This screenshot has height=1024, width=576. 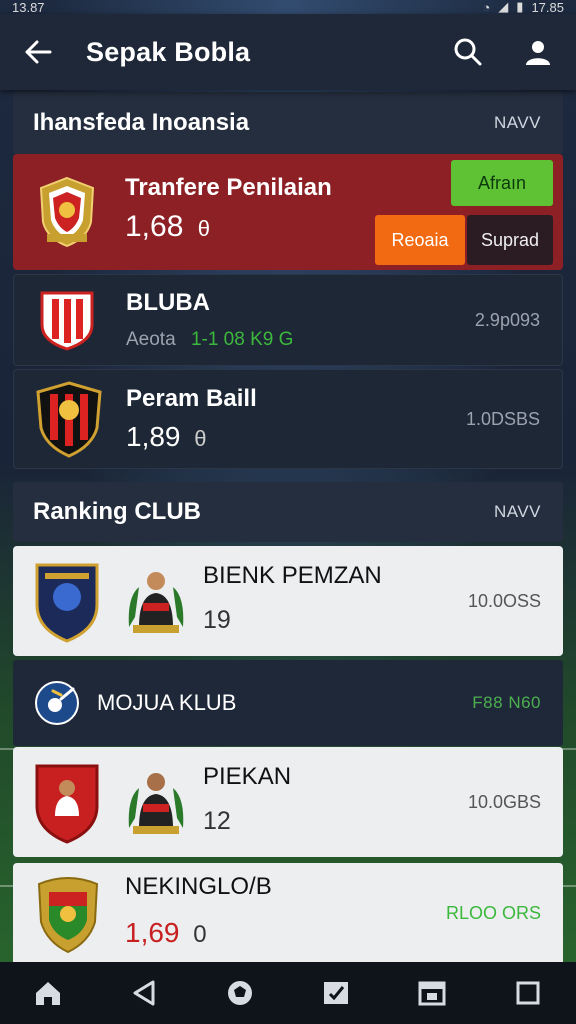 What do you see at coordinates (538, 52) in the screenshot?
I see `profile-icon` at bounding box center [538, 52].